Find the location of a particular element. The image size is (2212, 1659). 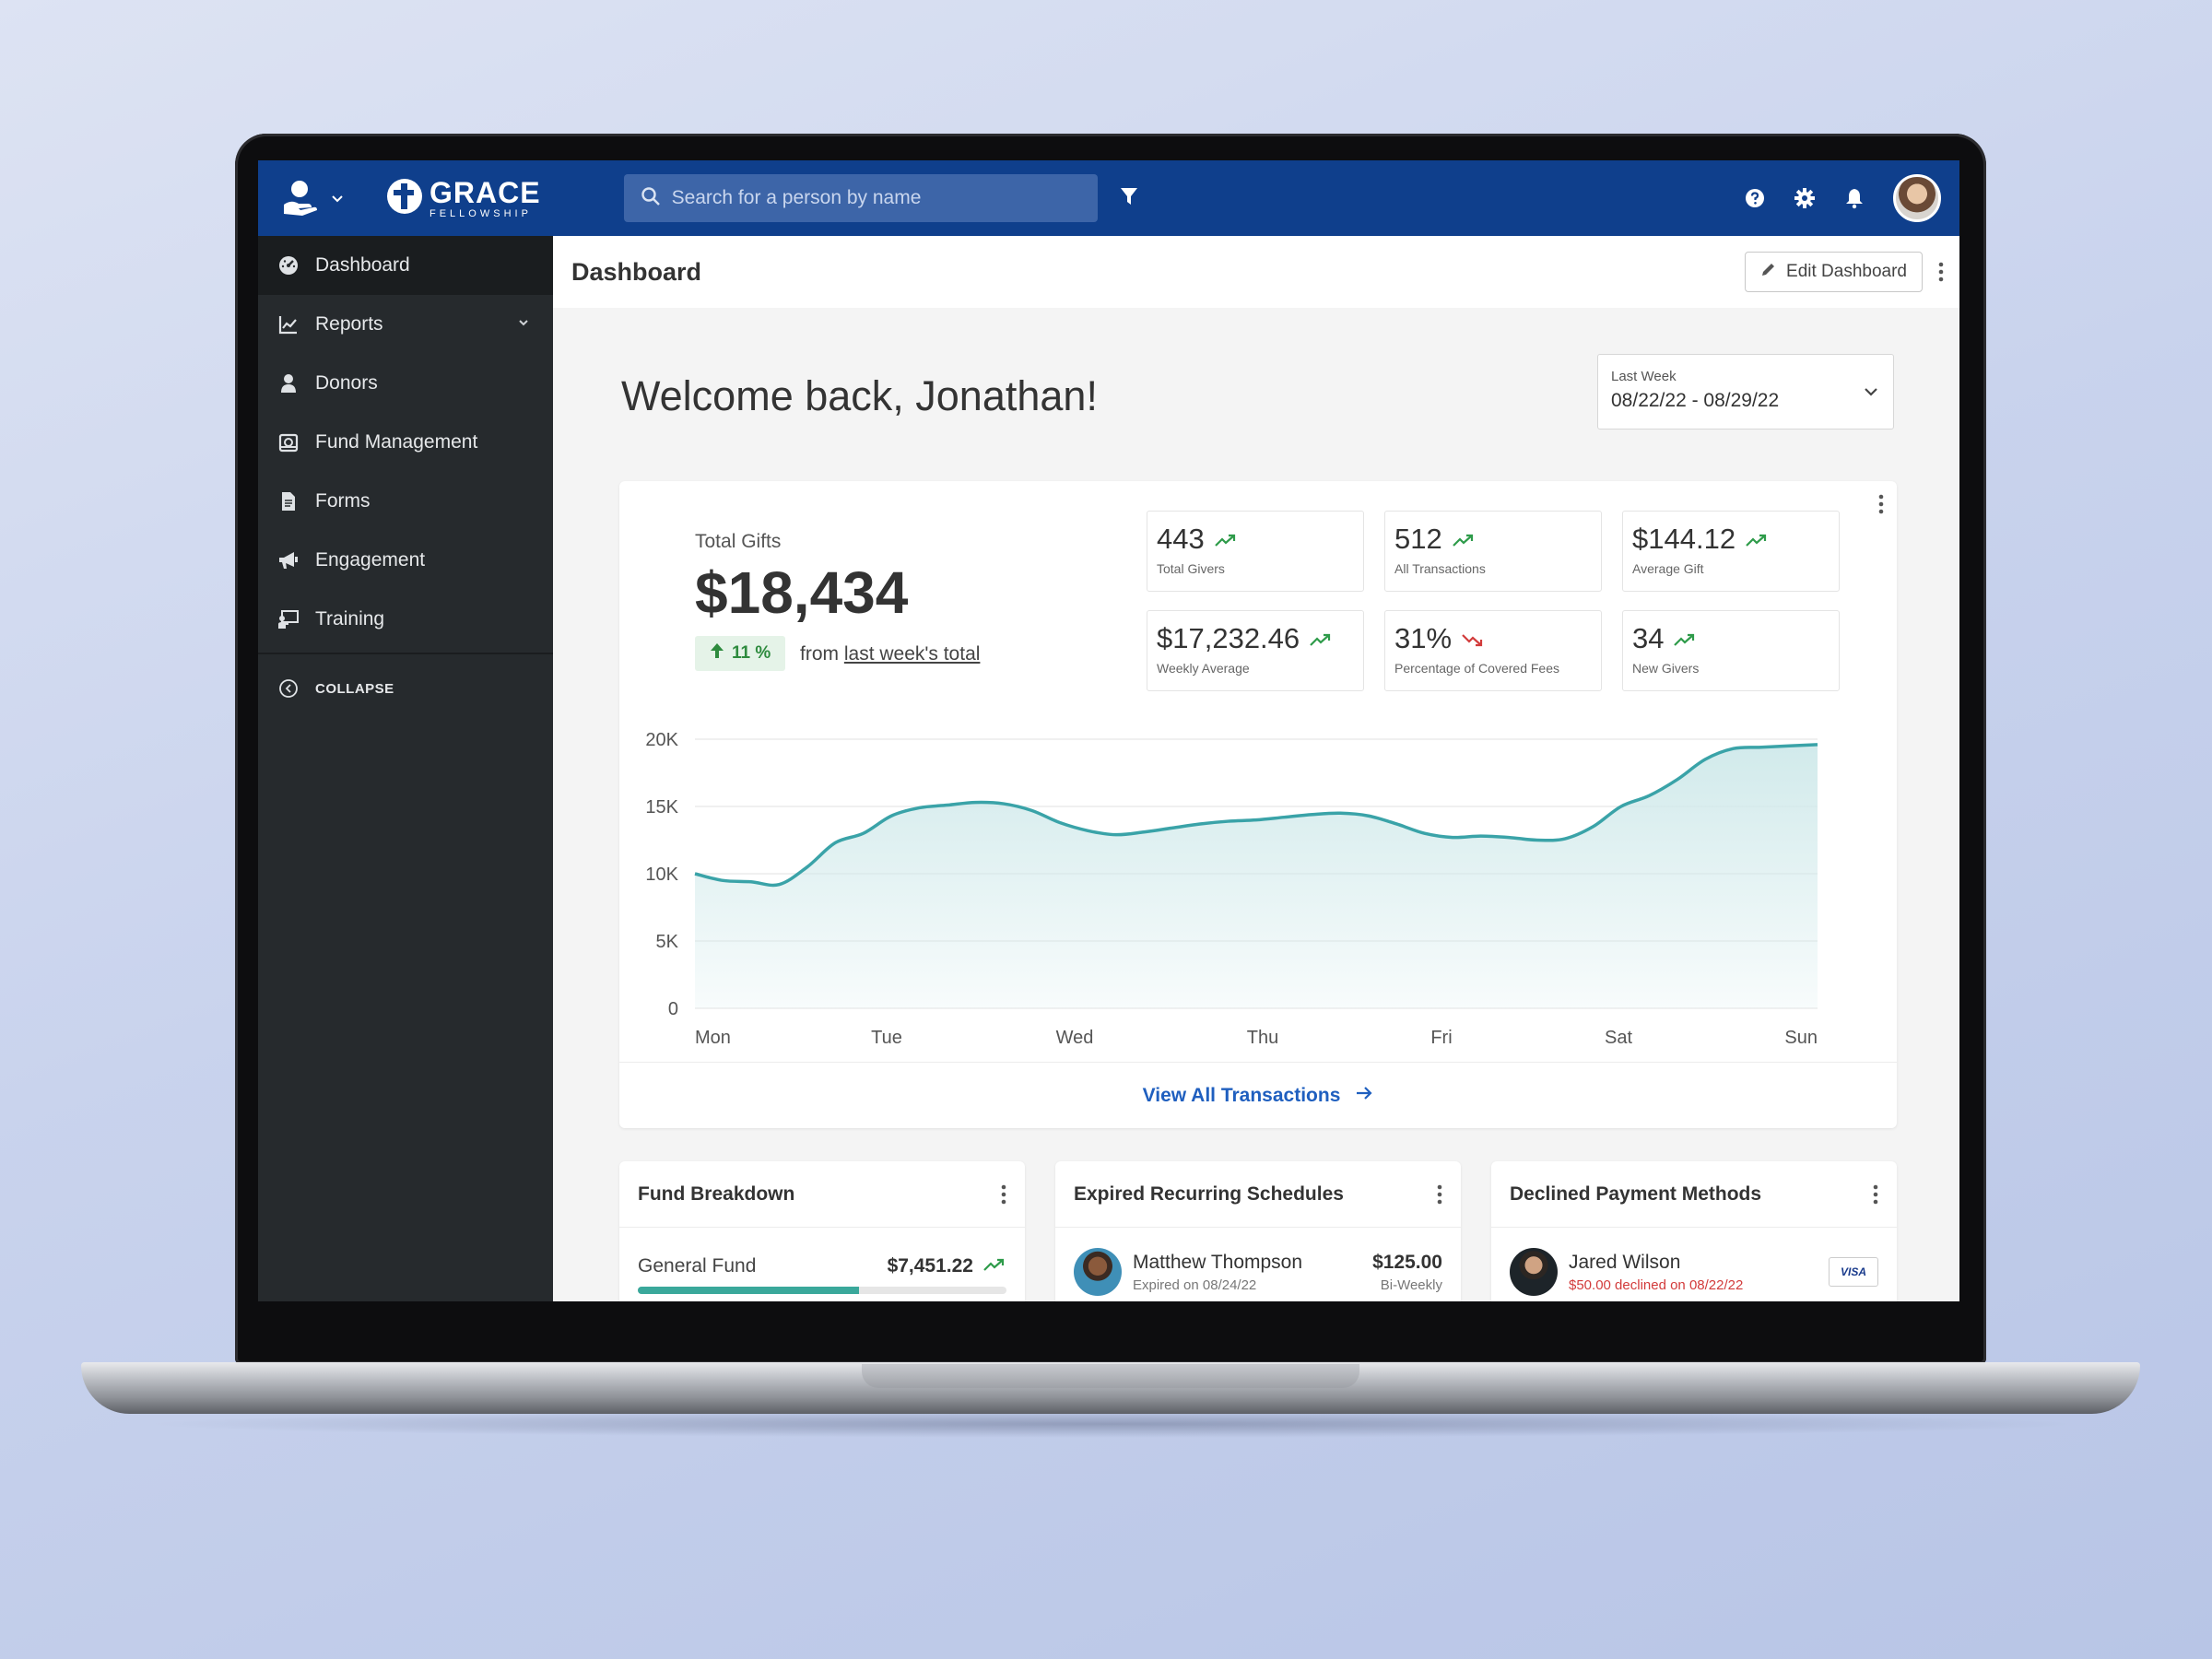

edit-dashboard-label: Edit Dashboard is located at coordinates (1846, 271).